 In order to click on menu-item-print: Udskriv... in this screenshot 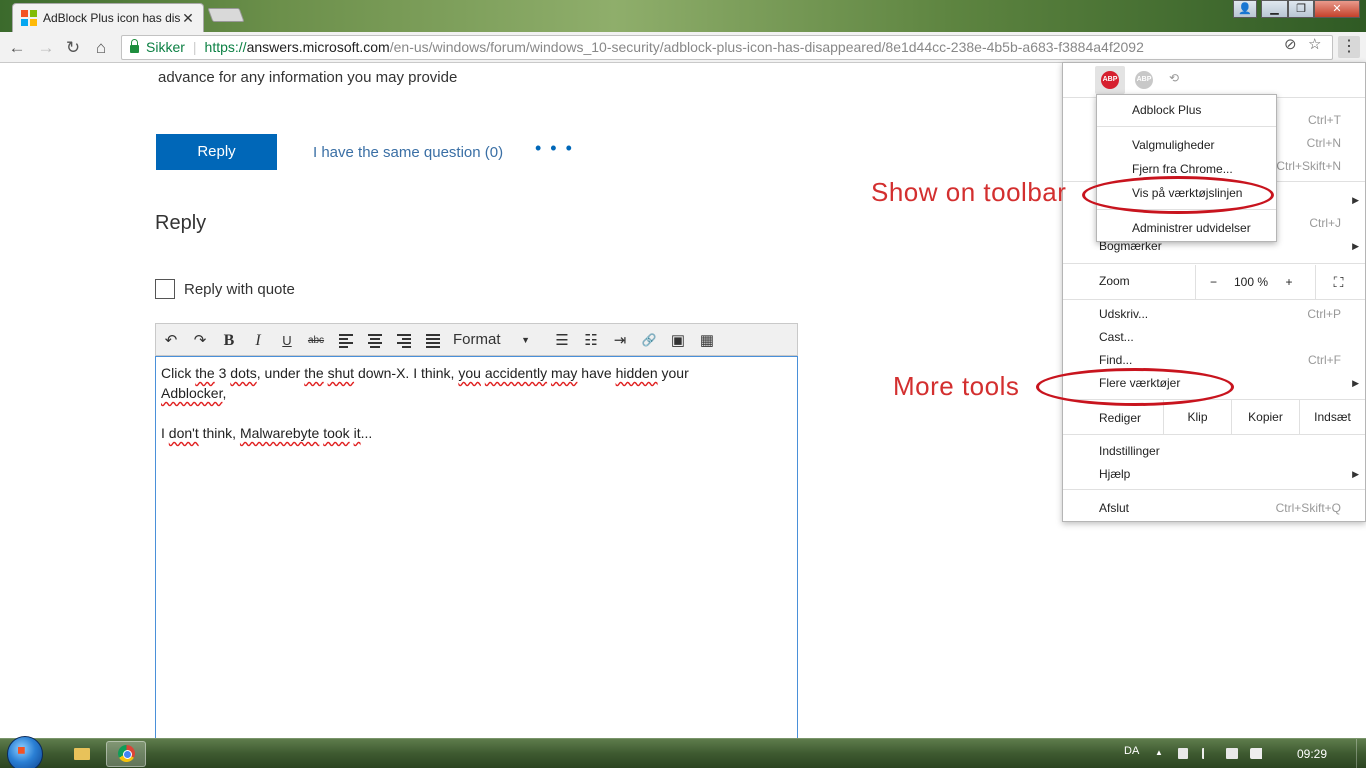, I will do `click(1123, 314)`.